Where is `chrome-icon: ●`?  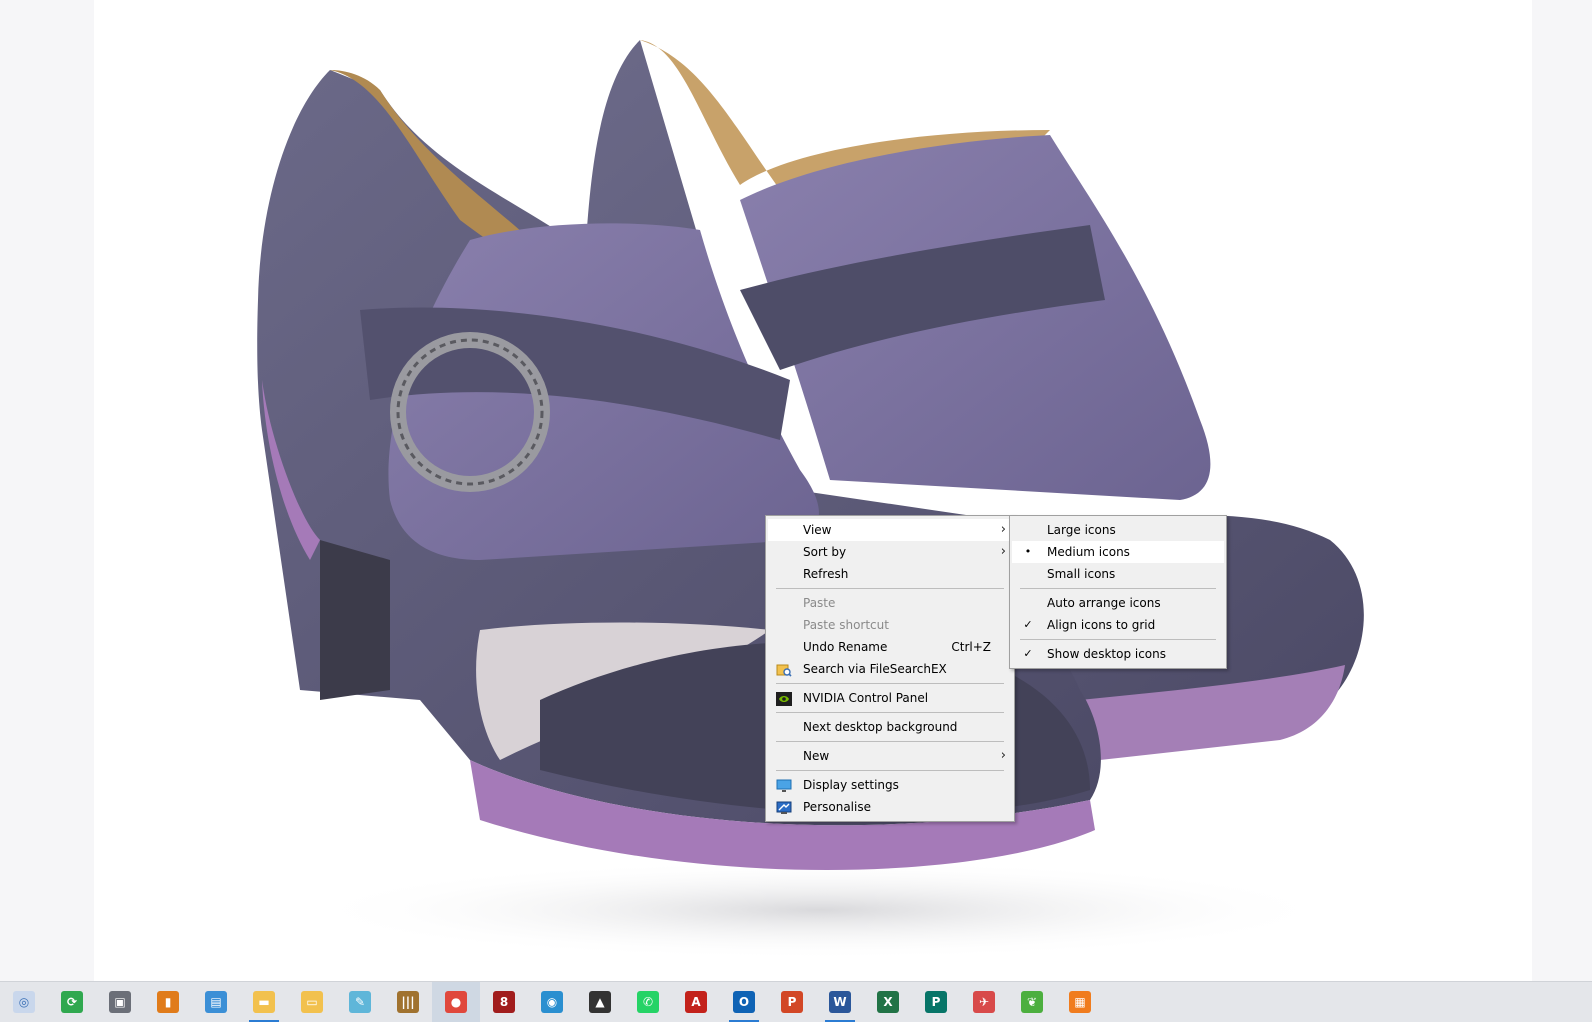
chrome-icon: ● is located at coordinates (456, 1002).